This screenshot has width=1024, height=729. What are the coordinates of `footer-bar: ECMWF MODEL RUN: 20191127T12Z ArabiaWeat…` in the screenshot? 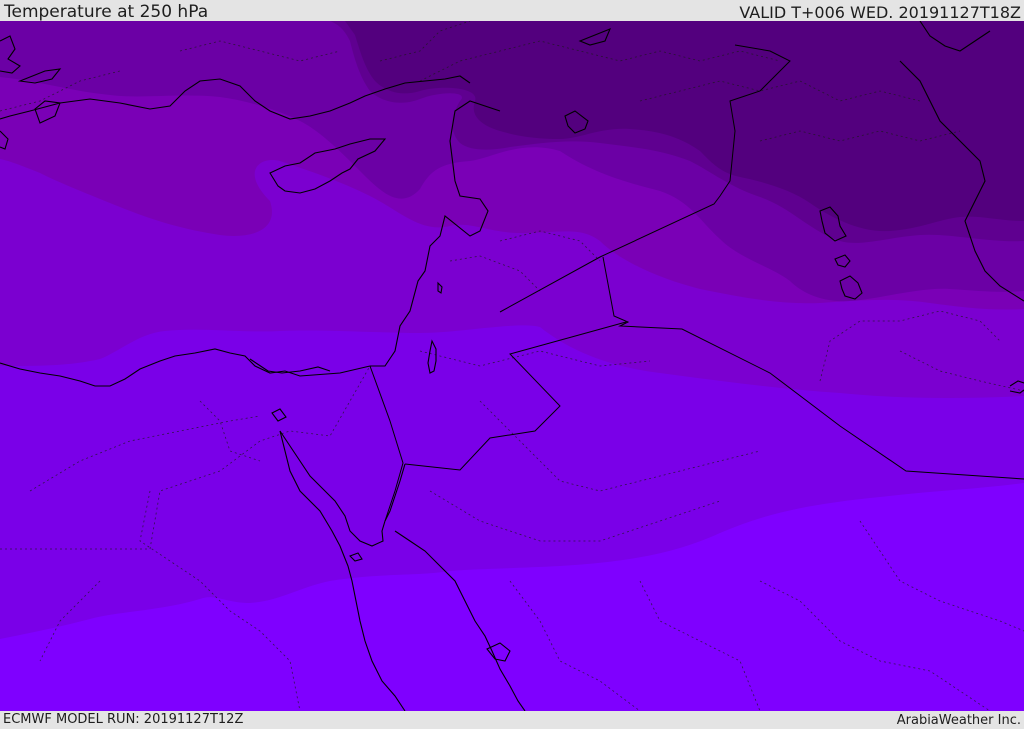 It's located at (512, 720).